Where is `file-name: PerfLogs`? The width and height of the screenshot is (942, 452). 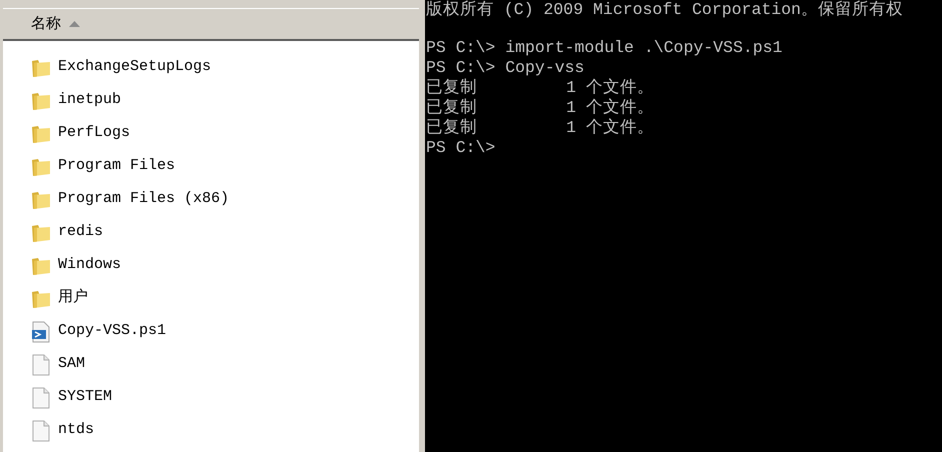
file-name: PerfLogs is located at coordinates (94, 133).